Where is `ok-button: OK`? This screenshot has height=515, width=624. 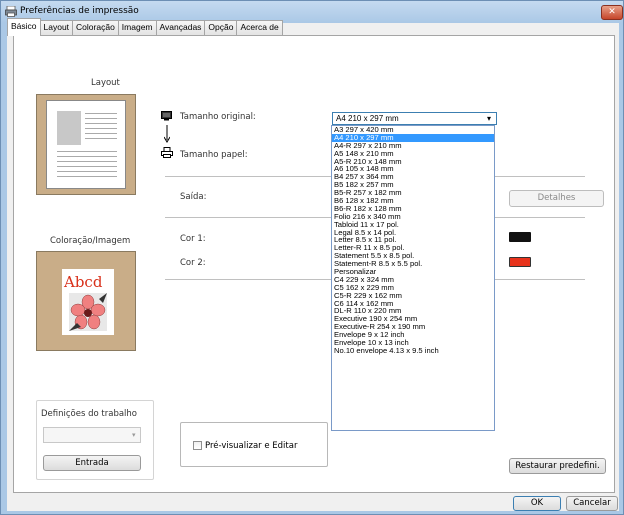
ok-button: OK is located at coordinates (537, 503).